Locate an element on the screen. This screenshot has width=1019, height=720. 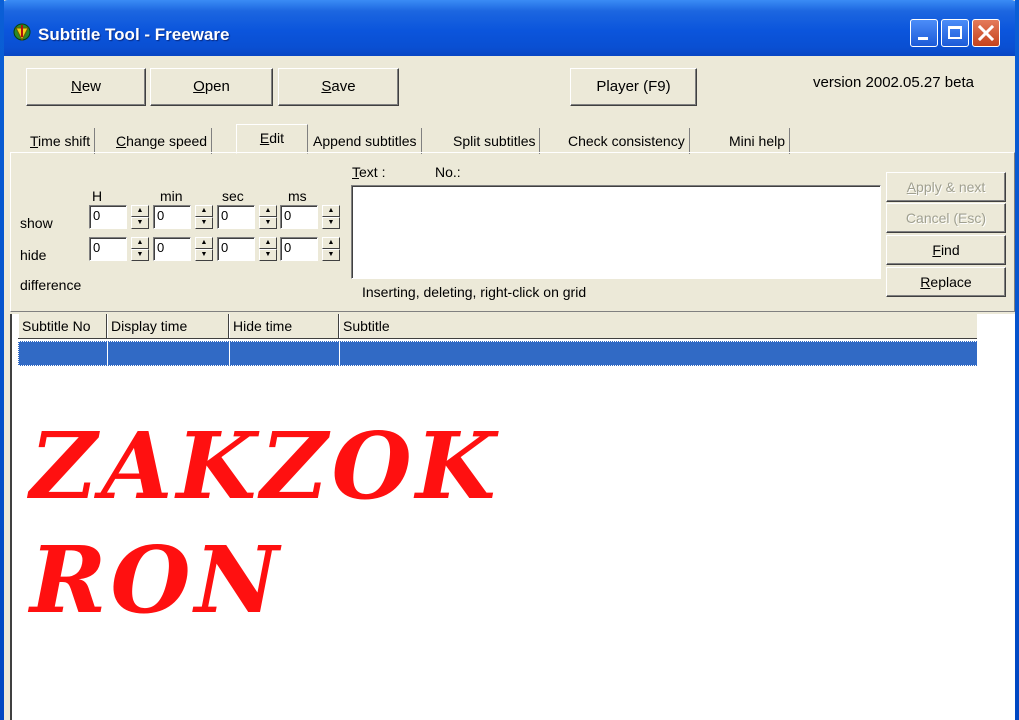
save-button: Save is located at coordinates (338, 87).